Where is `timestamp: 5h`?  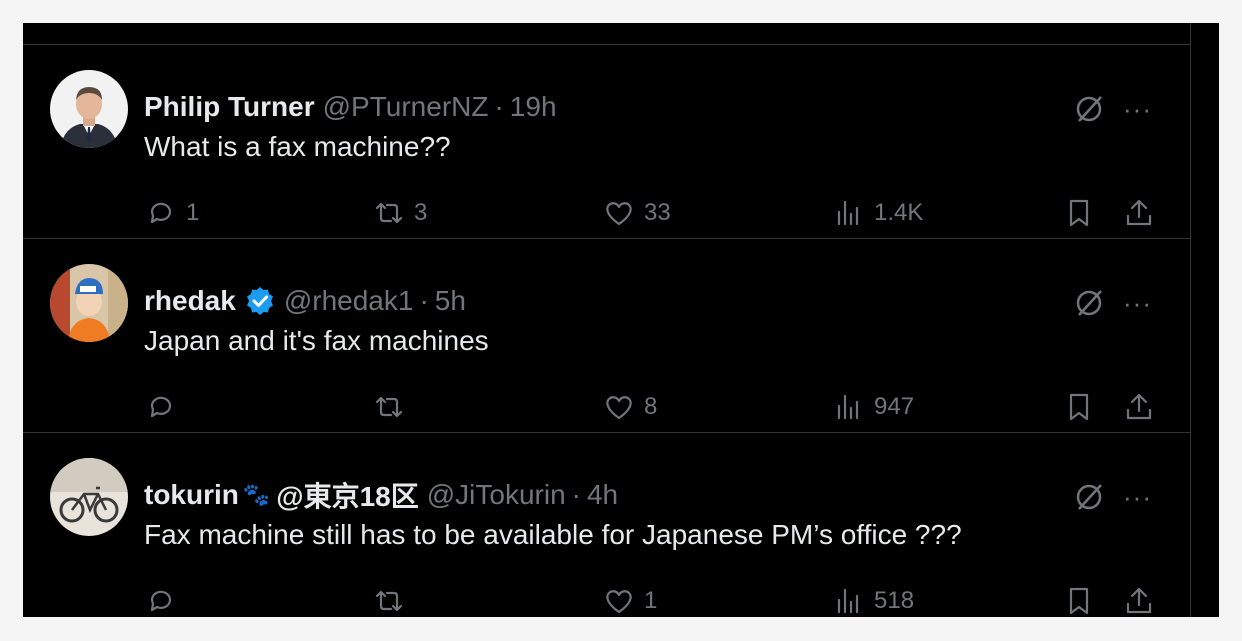
timestamp: 5h is located at coordinates (450, 301).